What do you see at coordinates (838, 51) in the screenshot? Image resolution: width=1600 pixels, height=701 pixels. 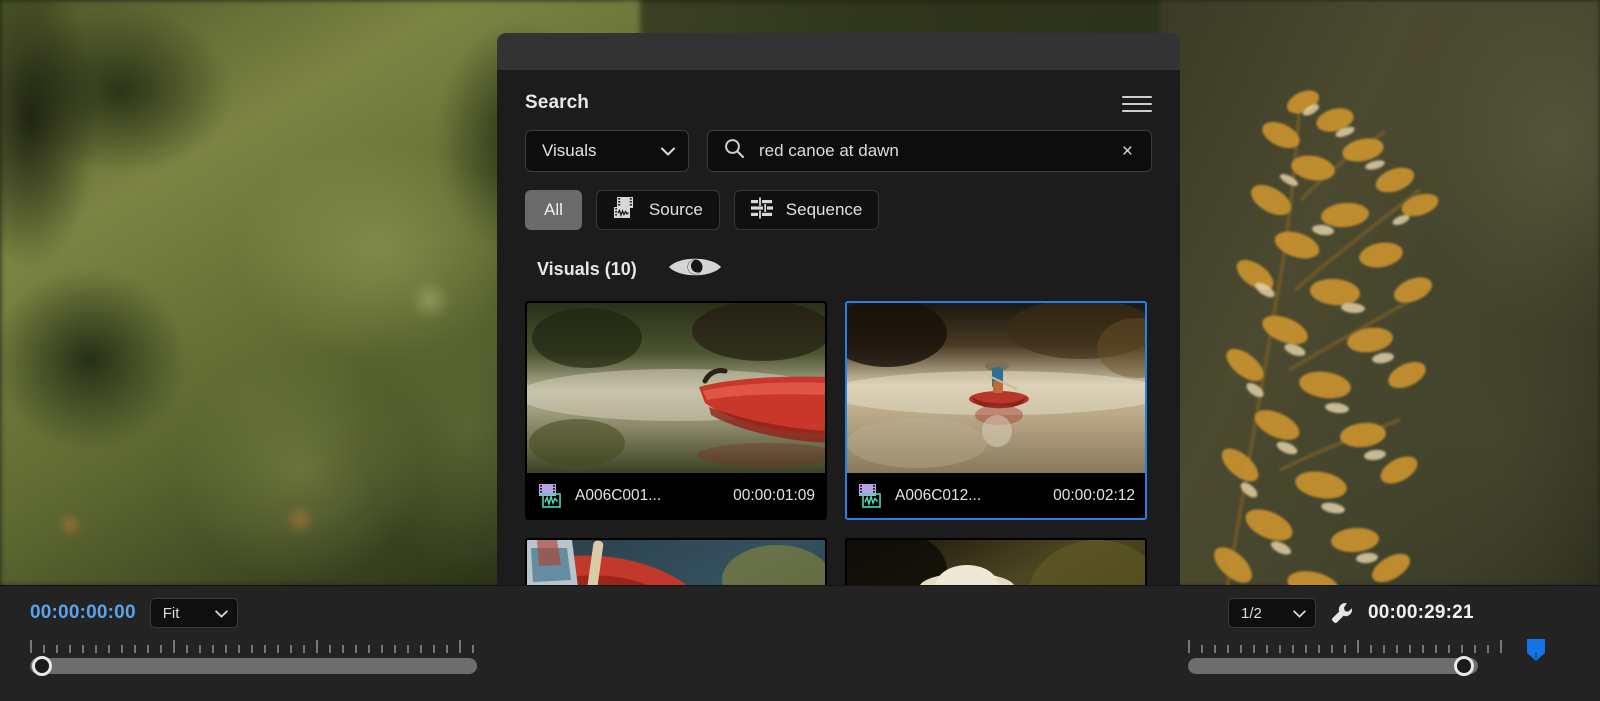 I see `panel-titlebar` at bounding box center [838, 51].